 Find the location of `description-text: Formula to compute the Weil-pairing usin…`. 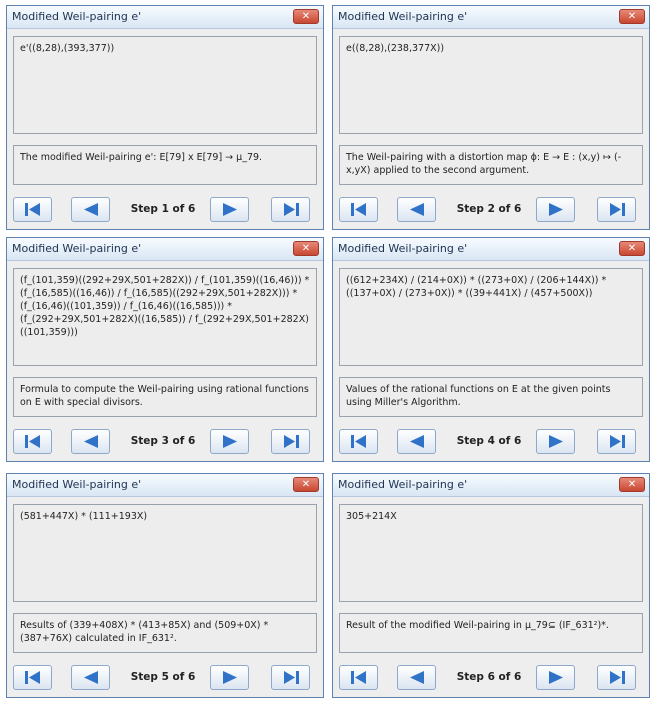

description-text: Formula to compute the Weil-pairing usin… is located at coordinates (165, 397).